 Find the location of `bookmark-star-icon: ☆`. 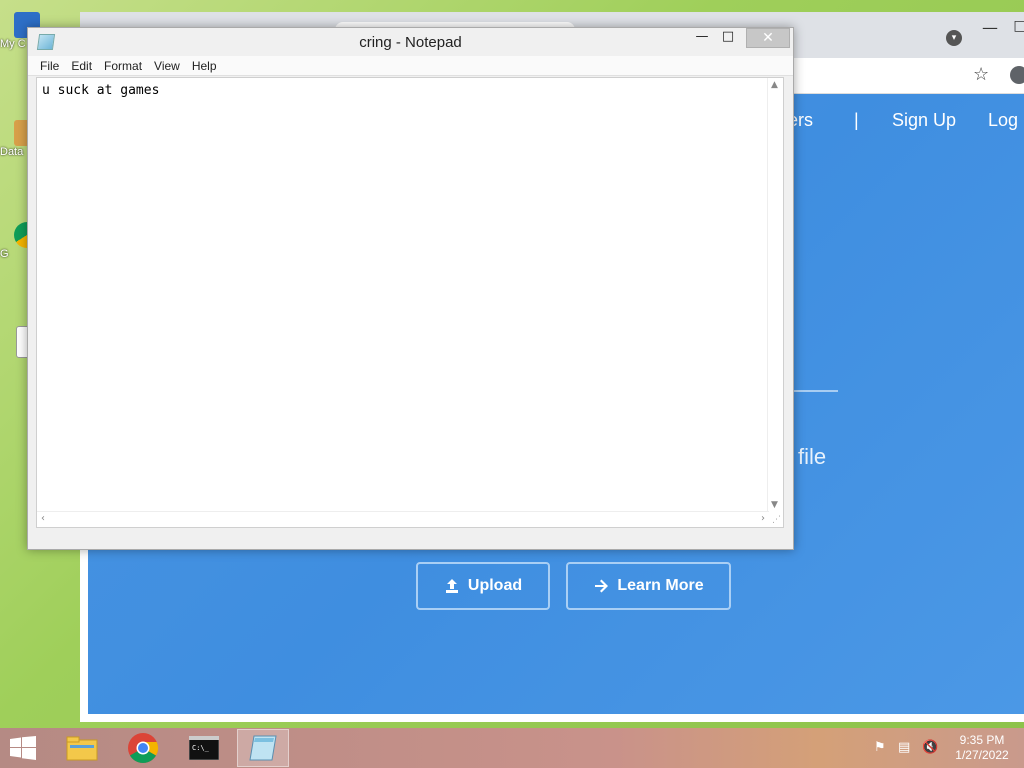

bookmark-star-icon: ☆ is located at coordinates (981, 74).